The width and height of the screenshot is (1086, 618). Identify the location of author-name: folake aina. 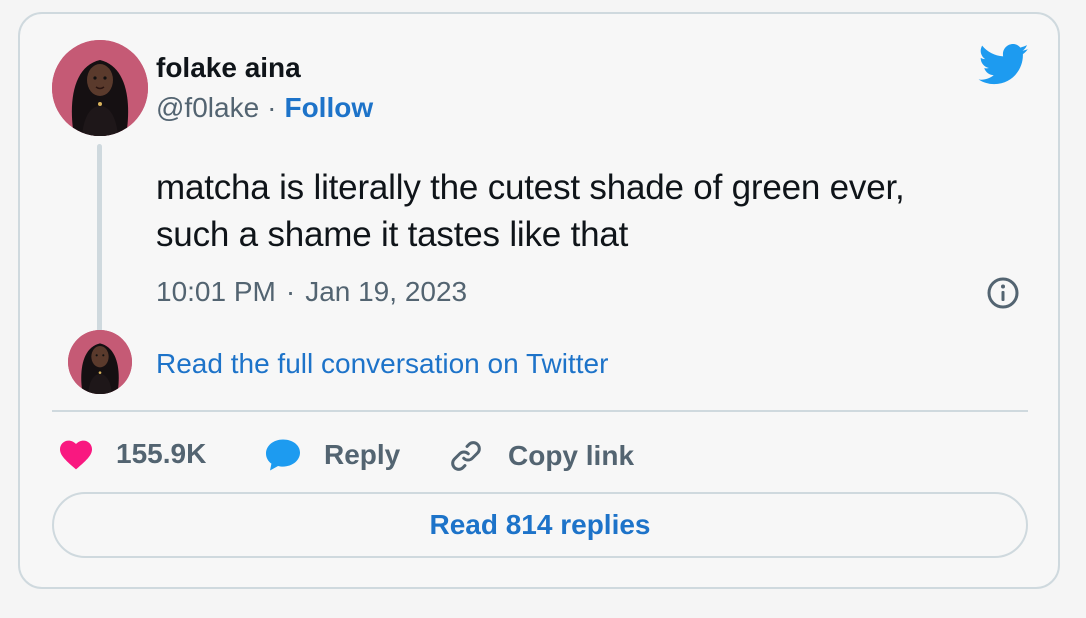
(228, 68).